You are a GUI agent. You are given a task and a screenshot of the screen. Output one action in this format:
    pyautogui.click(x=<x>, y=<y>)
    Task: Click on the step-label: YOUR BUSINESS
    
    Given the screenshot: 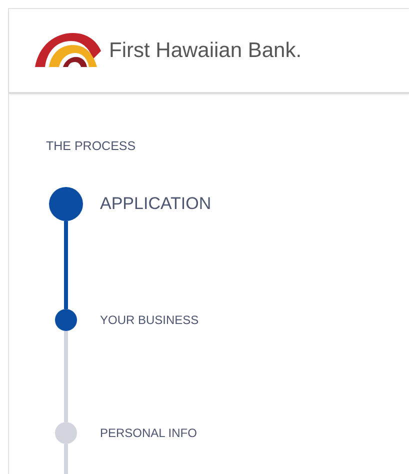 What is the action you would take?
    pyautogui.click(x=149, y=320)
    